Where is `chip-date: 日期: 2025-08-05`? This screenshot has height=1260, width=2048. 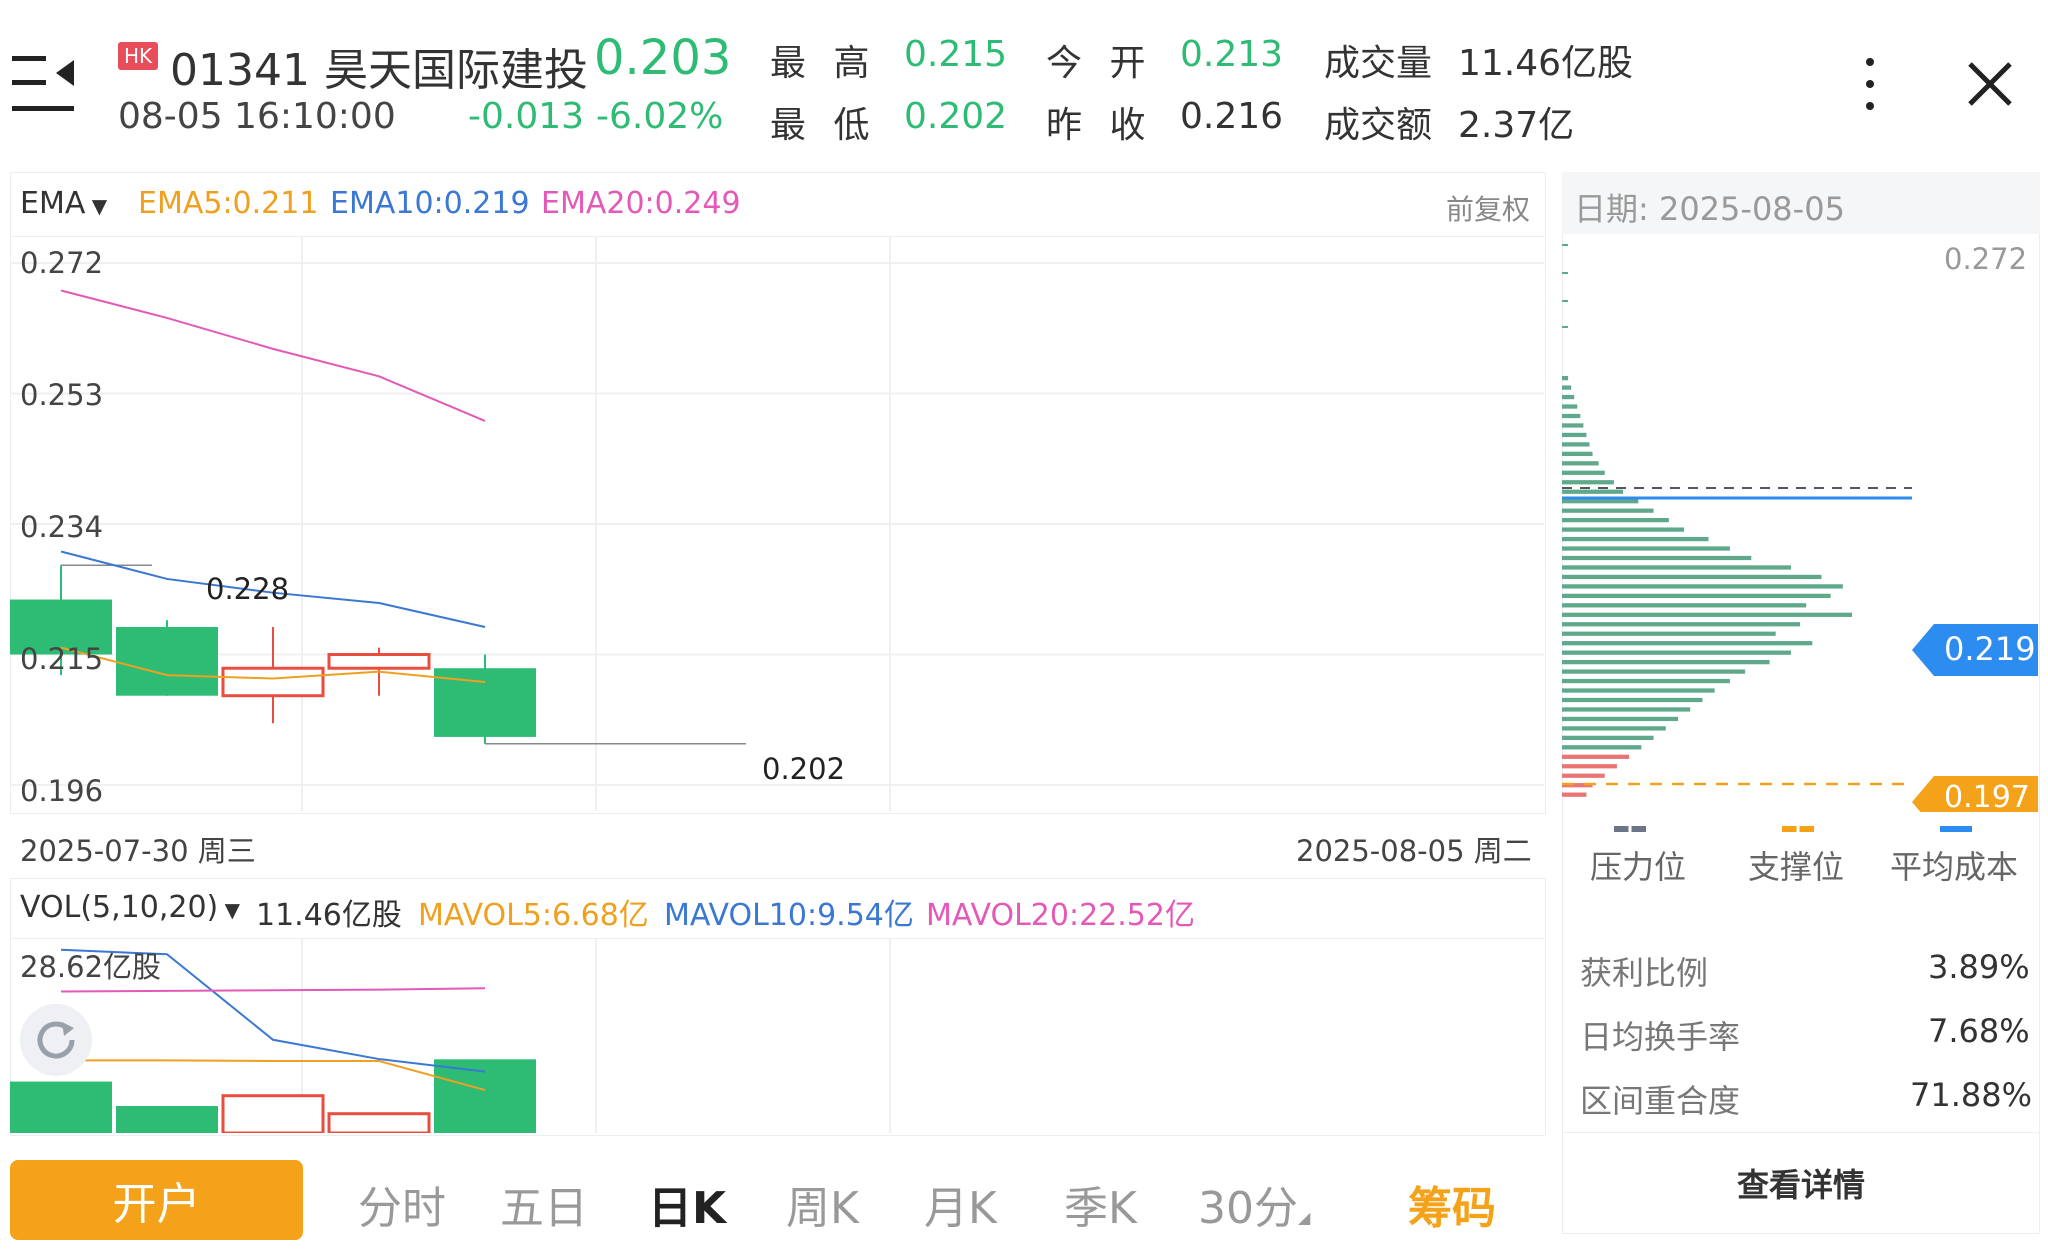
chip-date: 日期: 2025-08-05 is located at coordinates (1709, 209).